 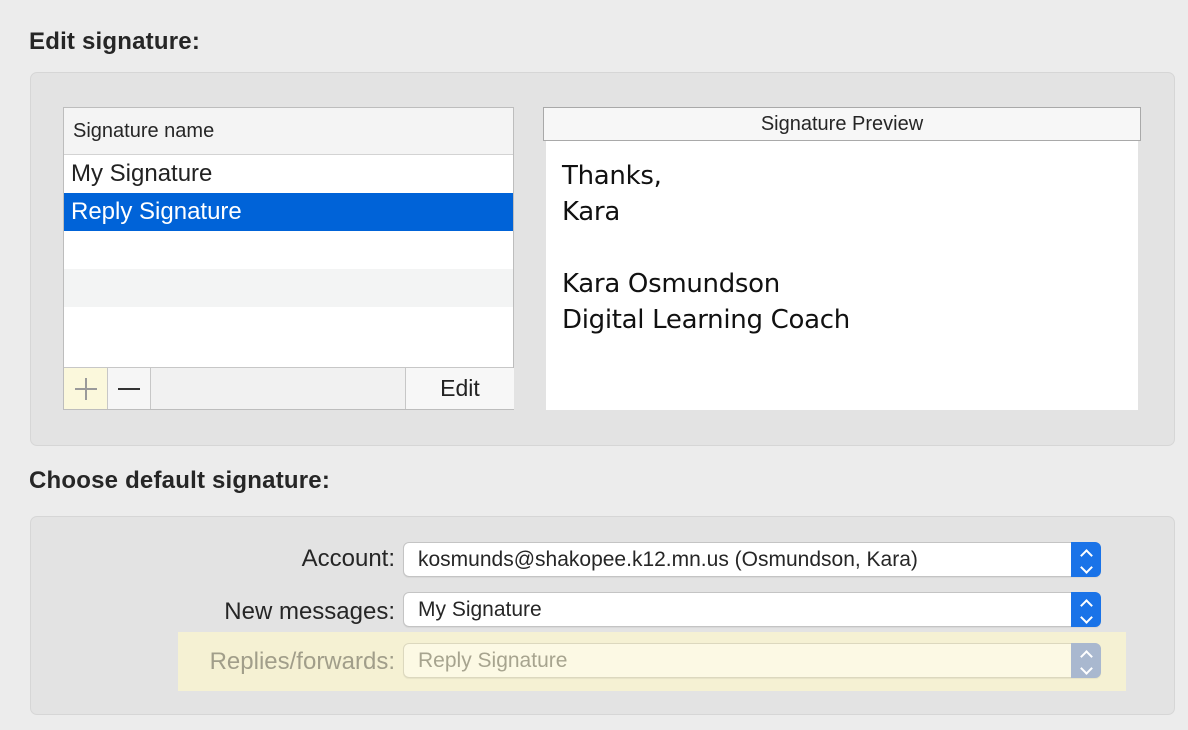 I want to click on preview-line: Kara Osmundson, so click(x=671, y=284).